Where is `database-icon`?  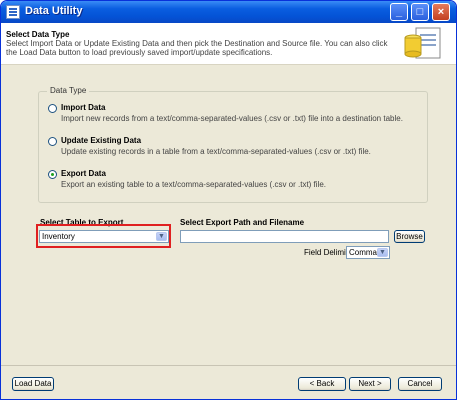
database-icon is located at coordinates (422, 43).